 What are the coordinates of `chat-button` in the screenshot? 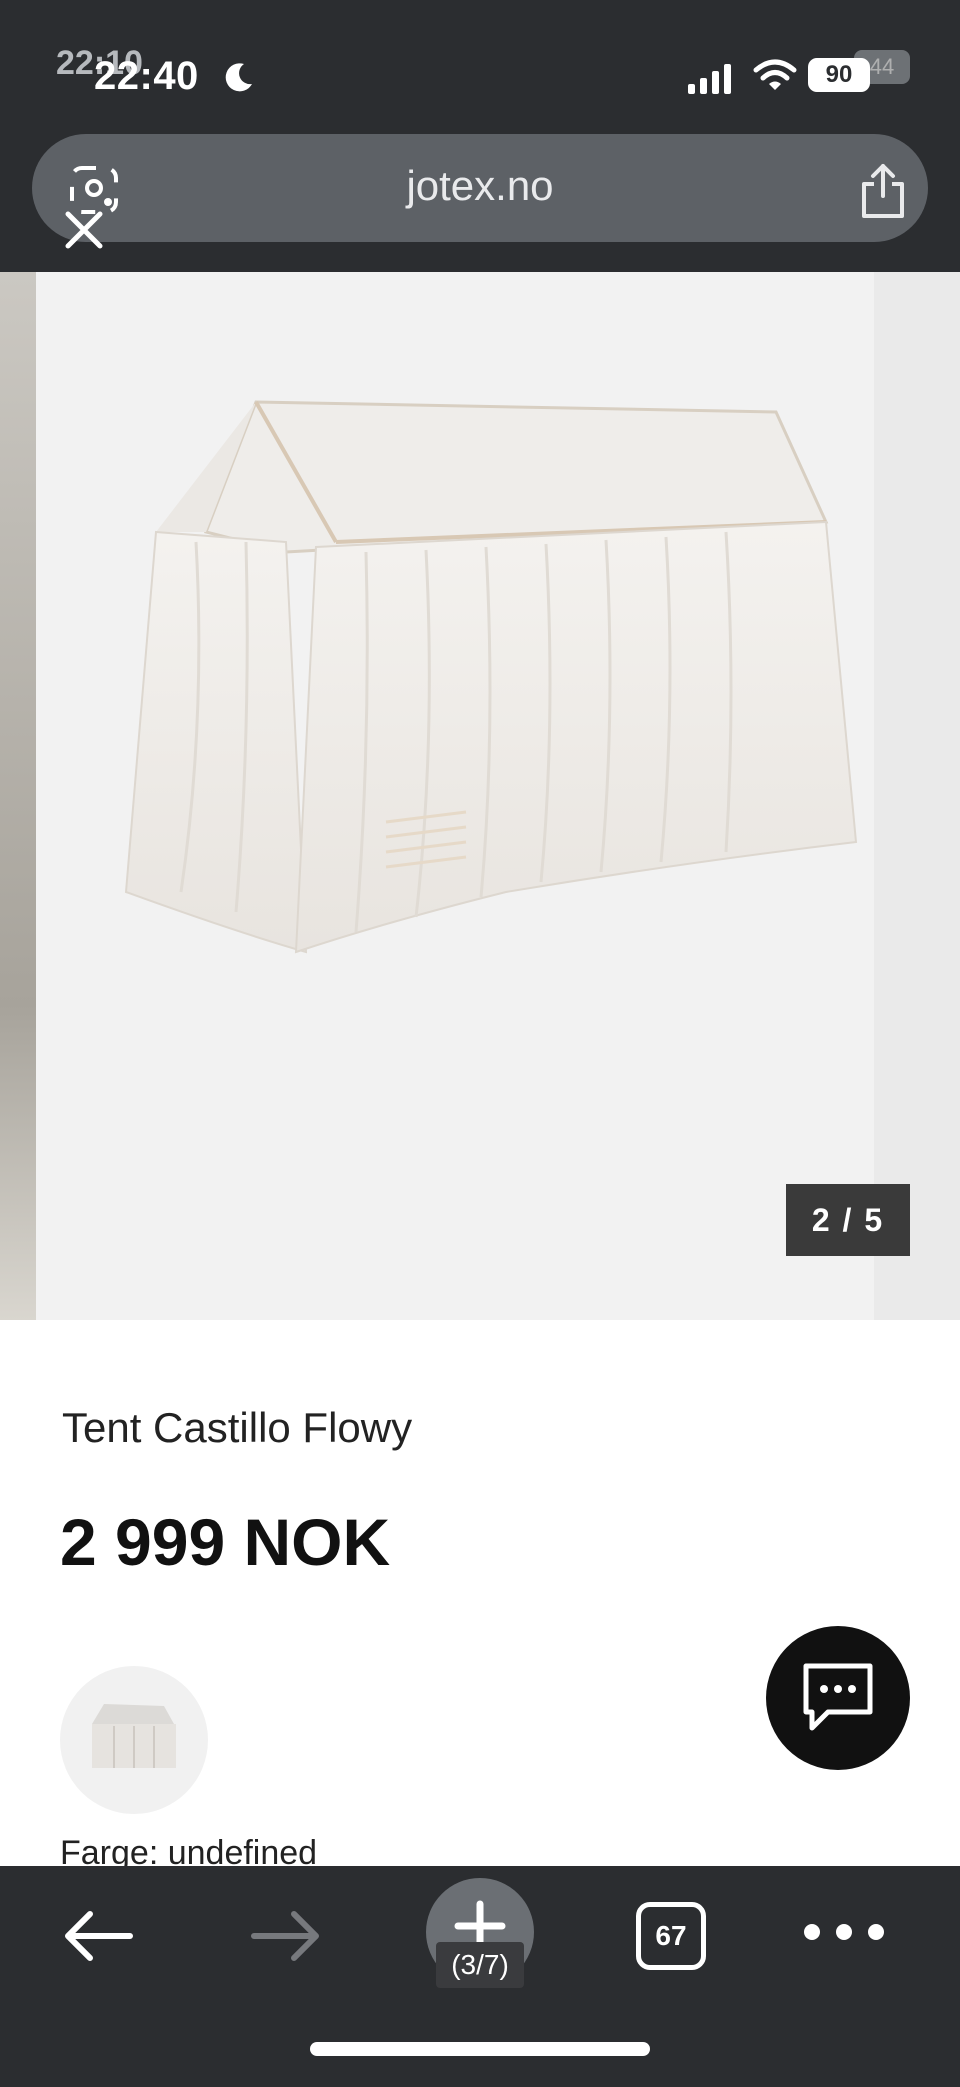 It's located at (838, 1698).